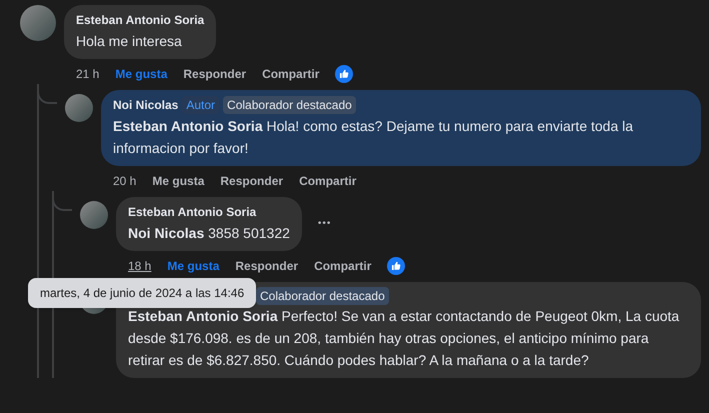 The width and height of the screenshot is (709, 413). What do you see at coordinates (88, 74) in the screenshot?
I see `timestamp: 21 h` at bounding box center [88, 74].